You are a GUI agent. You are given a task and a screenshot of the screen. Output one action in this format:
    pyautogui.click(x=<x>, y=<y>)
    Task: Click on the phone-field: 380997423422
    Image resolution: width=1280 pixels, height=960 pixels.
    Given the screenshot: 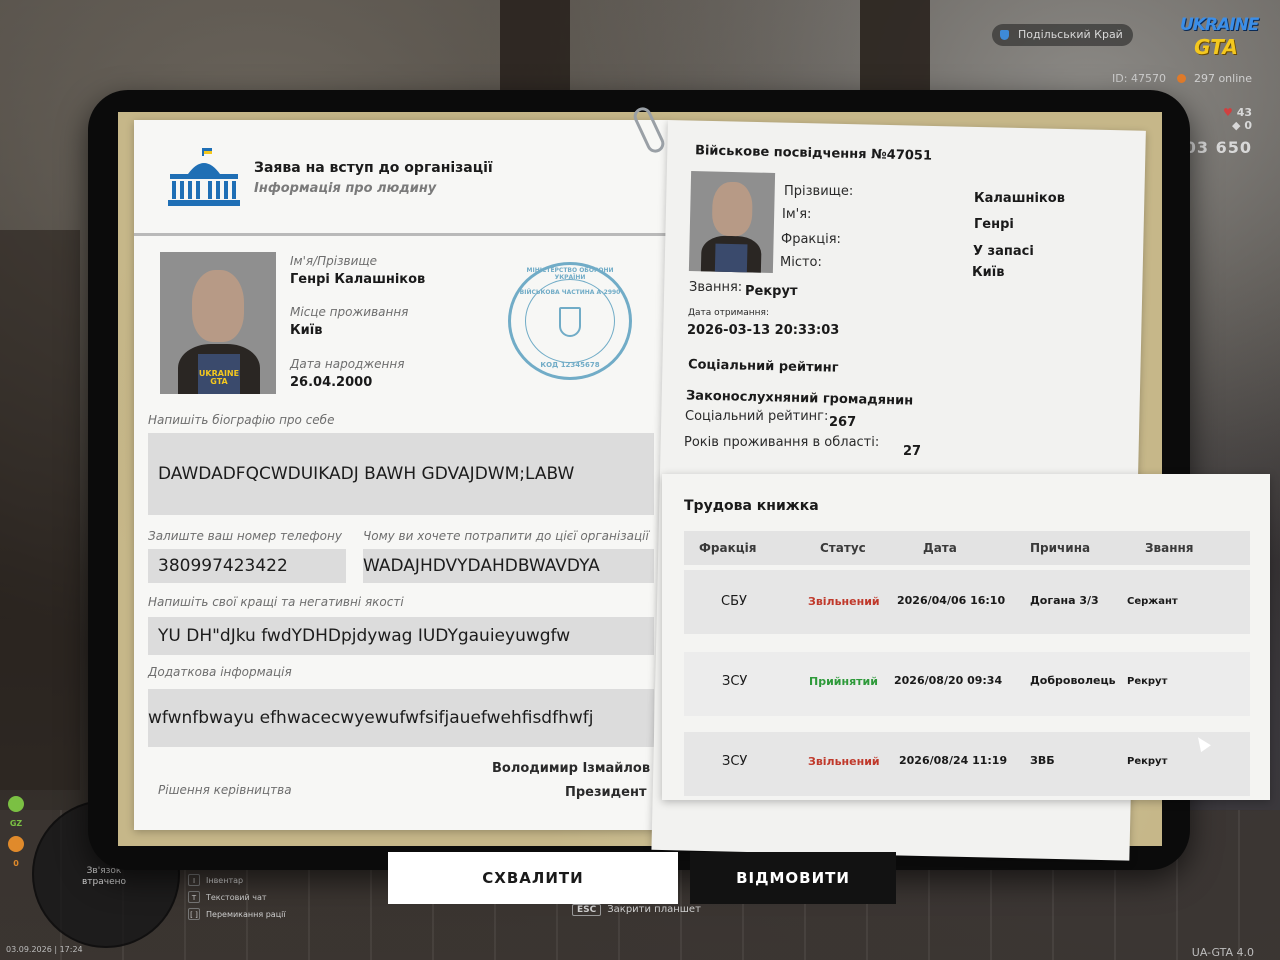 What is the action you would take?
    pyautogui.click(x=247, y=566)
    